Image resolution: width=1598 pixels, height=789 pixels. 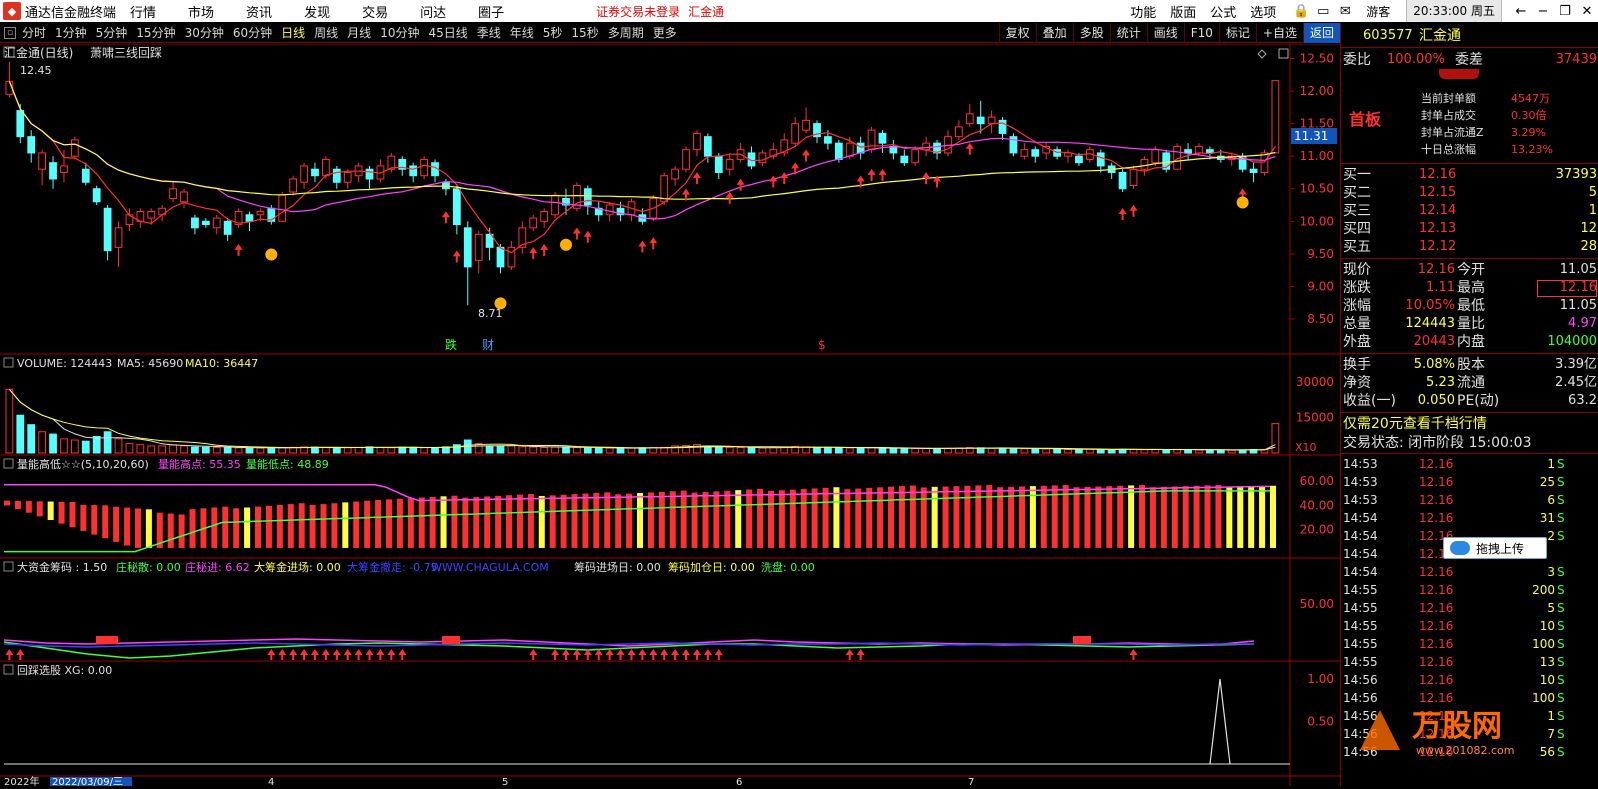 I want to click on tool-button-2: 多股, so click(x=1091, y=33).